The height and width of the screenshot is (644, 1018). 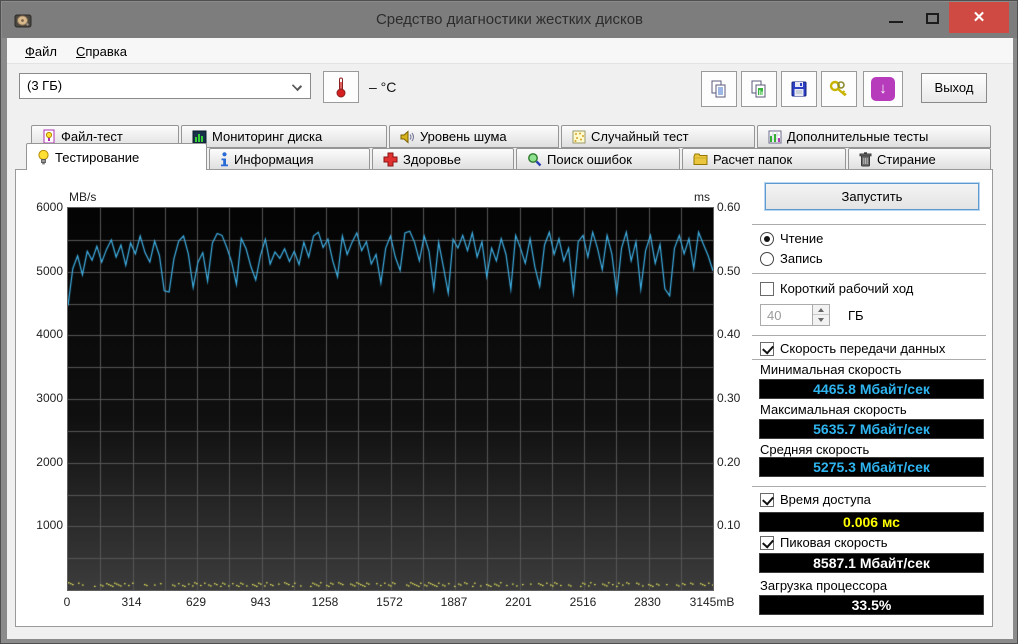 What do you see at coordinates (49, 270) in the screenshot?
I see `y-left-tick: 5000` at bounding box center [49, 270].